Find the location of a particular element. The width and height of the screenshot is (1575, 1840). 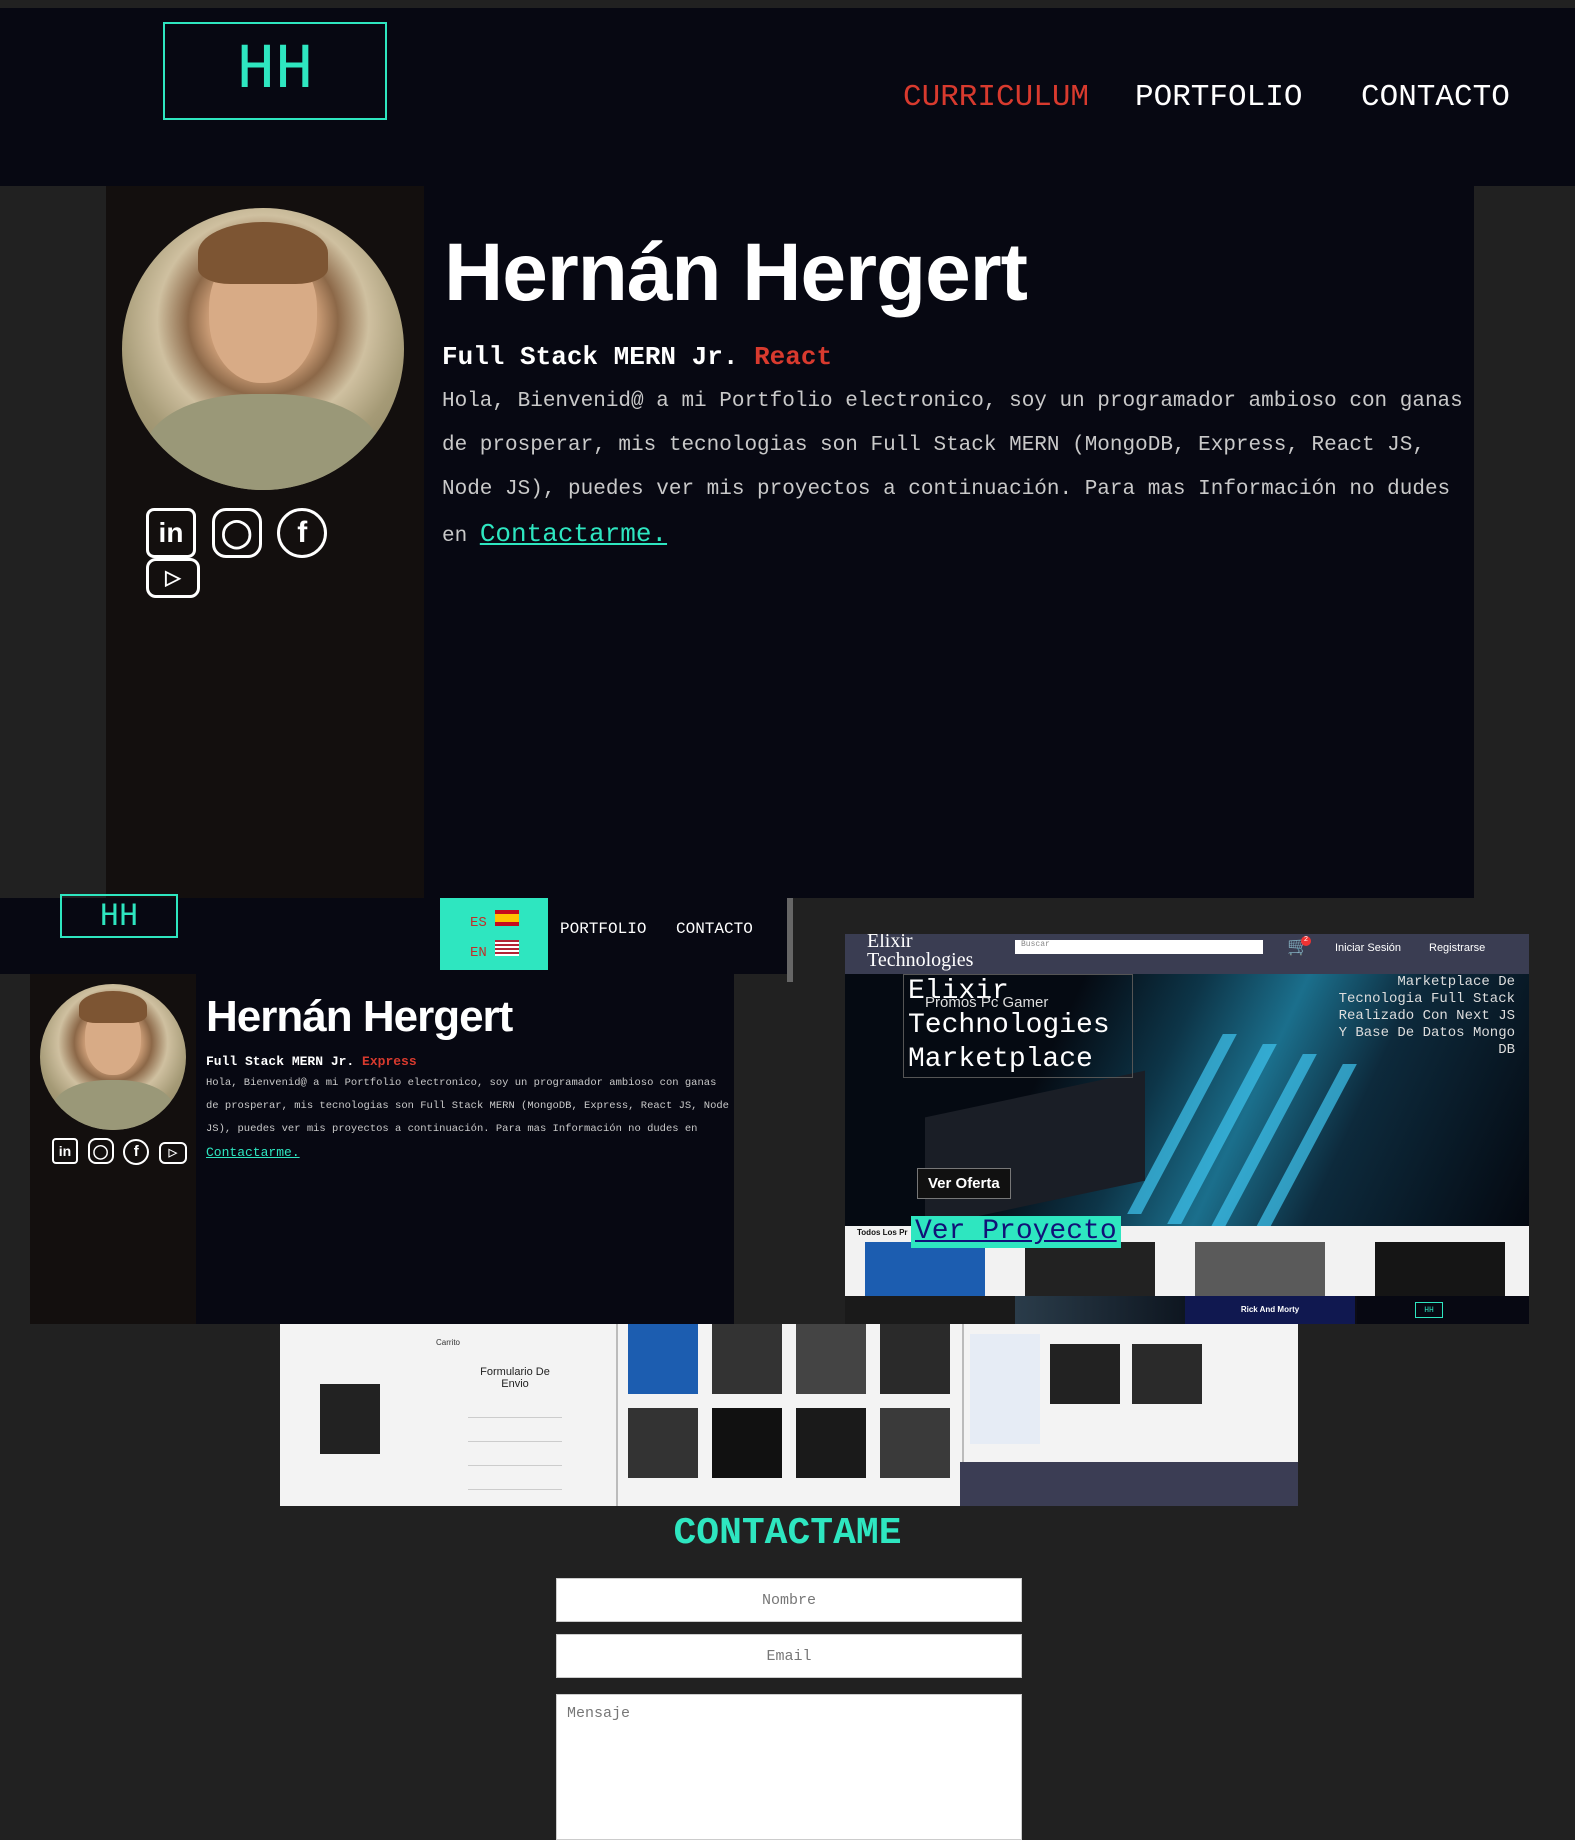

preview-sidebar: in ◯ f ▷ is located at coordinates (113, 1149).